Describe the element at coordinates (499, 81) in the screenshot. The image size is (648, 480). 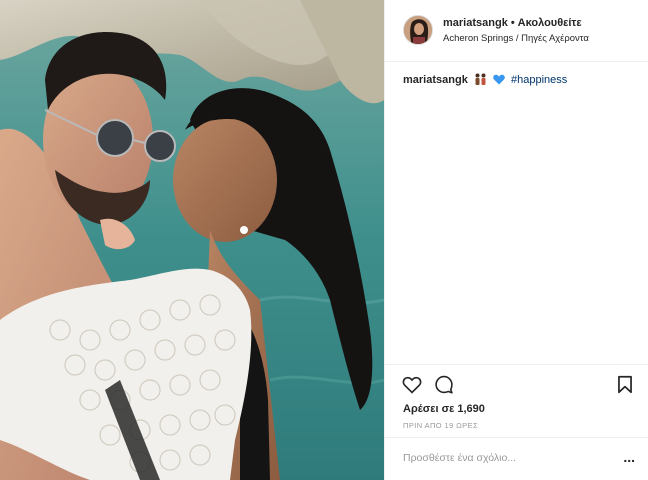
I see `blue-heart-emoji` at that location.